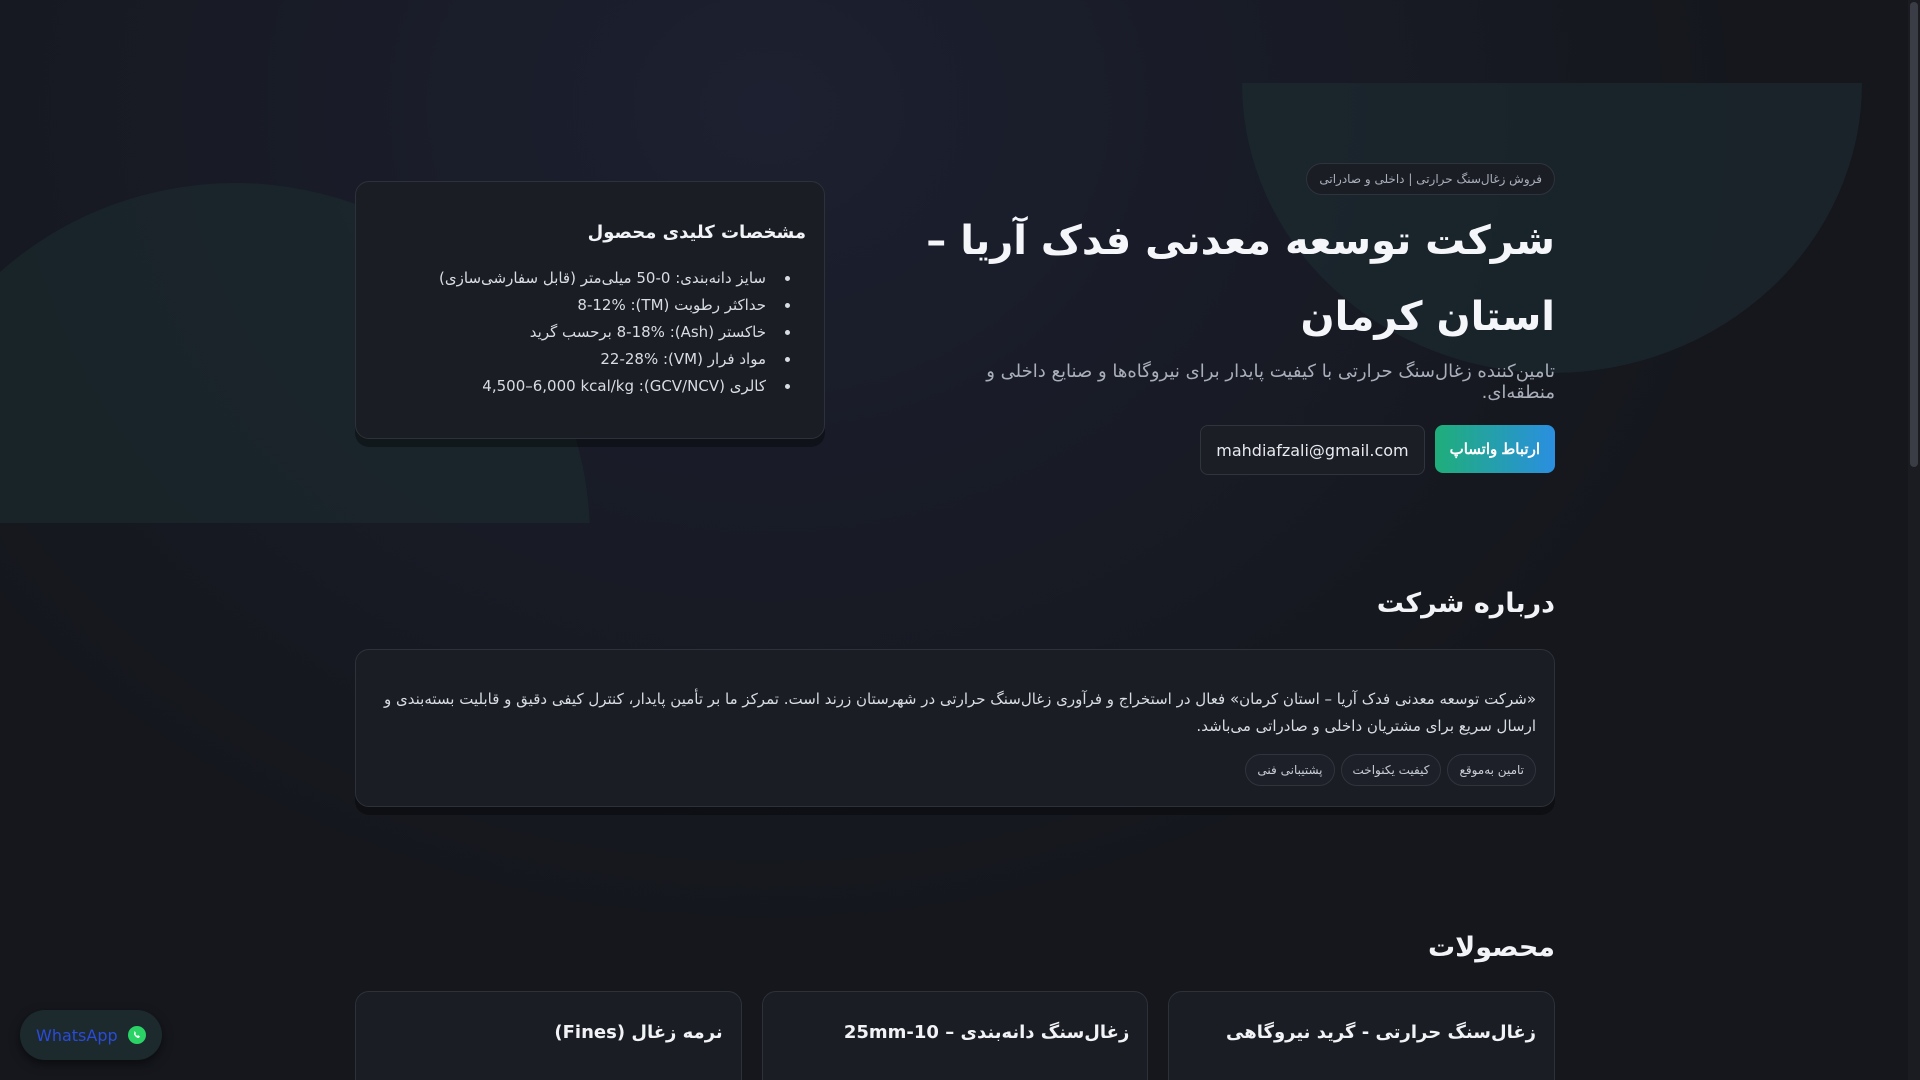 This screenshot has height=1080, width=1920. What do you see at coordinates (1430, 179) in the screenshot?
I see `hero-tag: فروش زغال‌سنگ حرارتی | داخلی و صادراتی` at bounding box center [1430, 179].